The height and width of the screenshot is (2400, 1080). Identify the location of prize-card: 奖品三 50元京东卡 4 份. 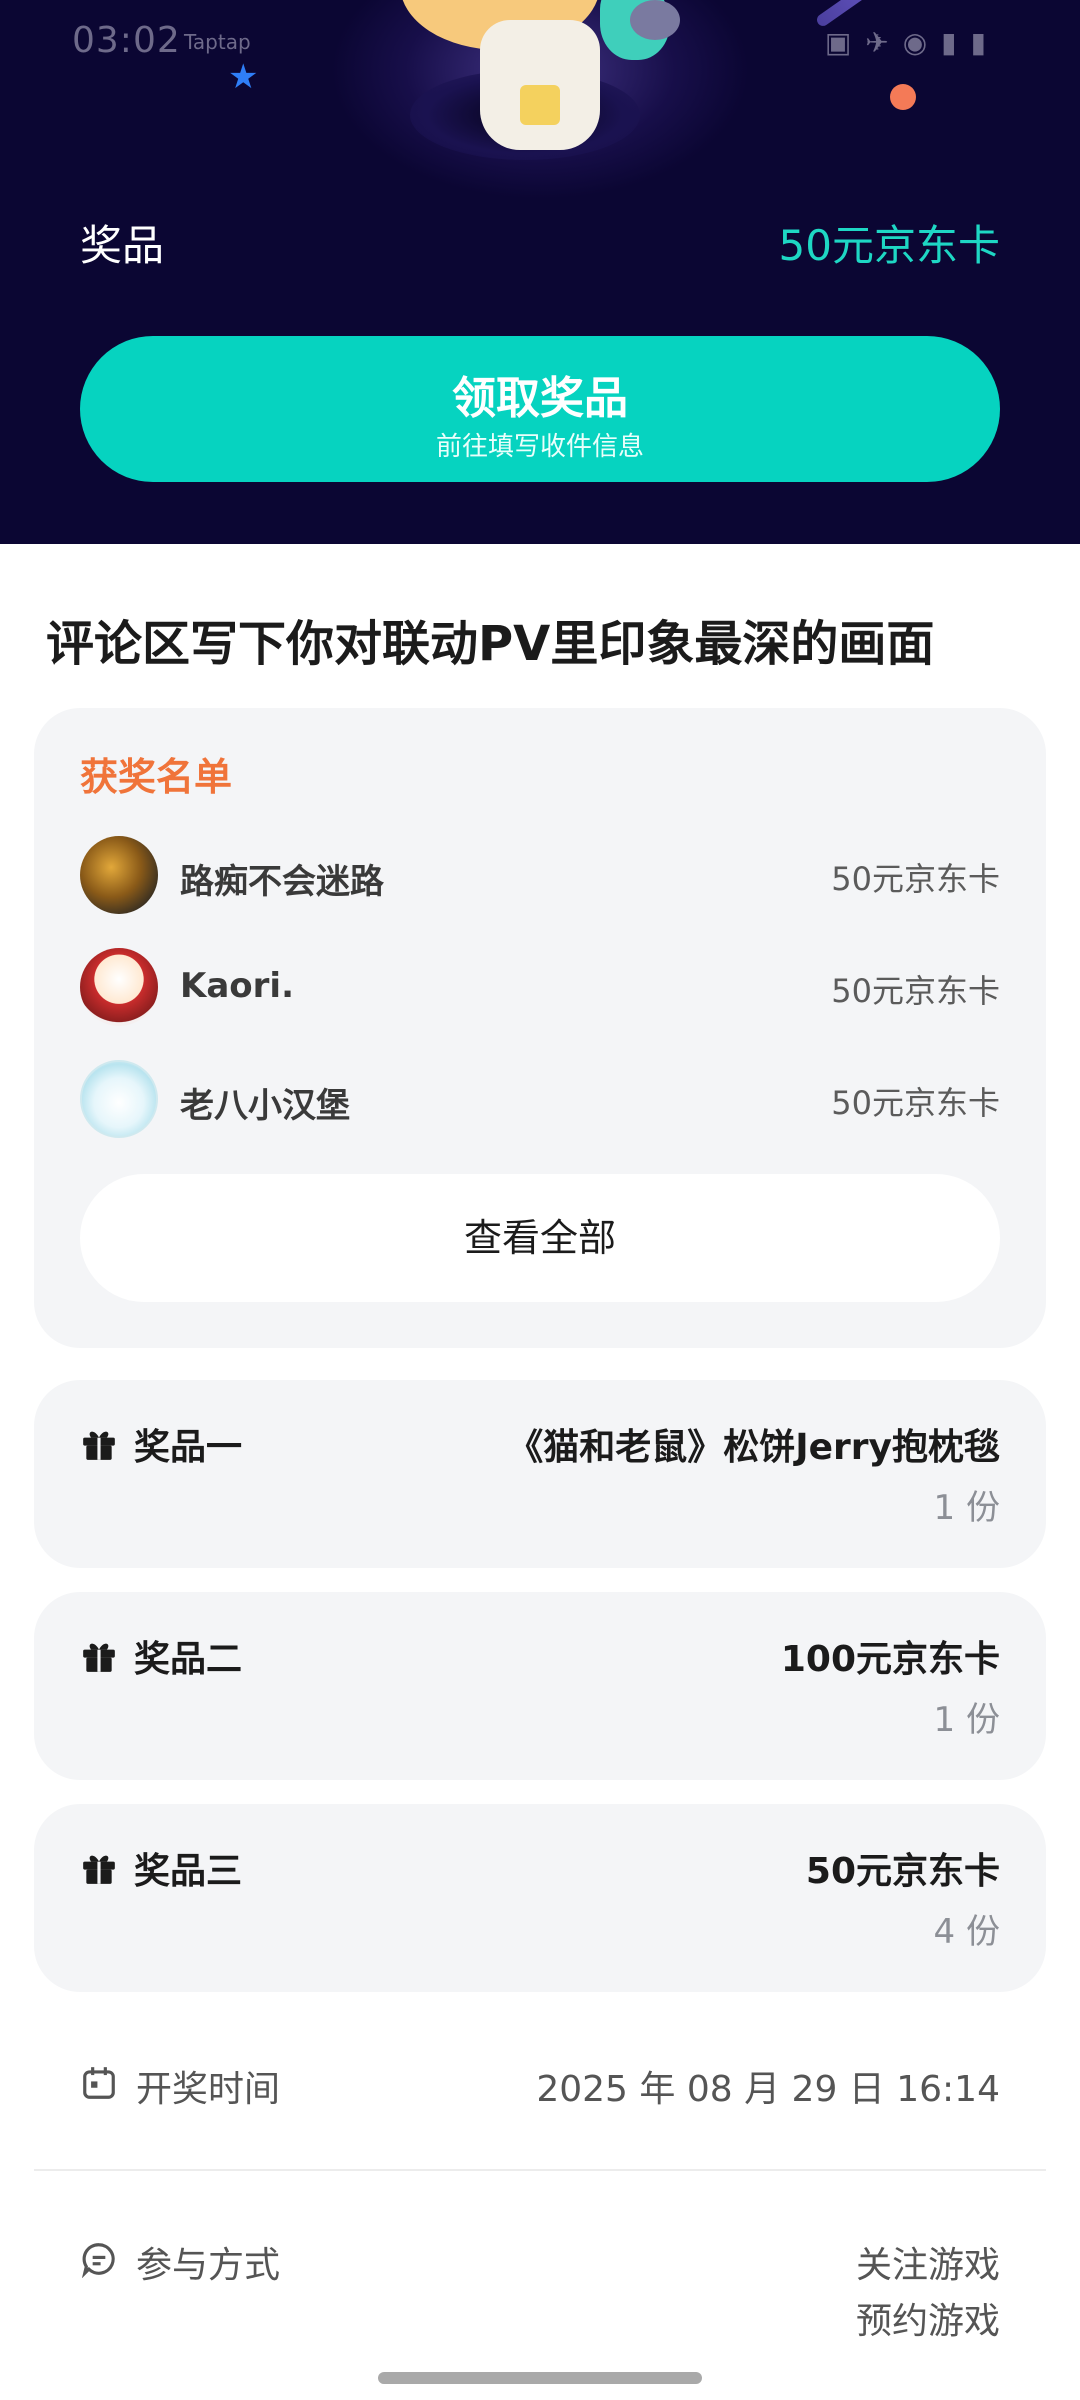
(540, 1898).